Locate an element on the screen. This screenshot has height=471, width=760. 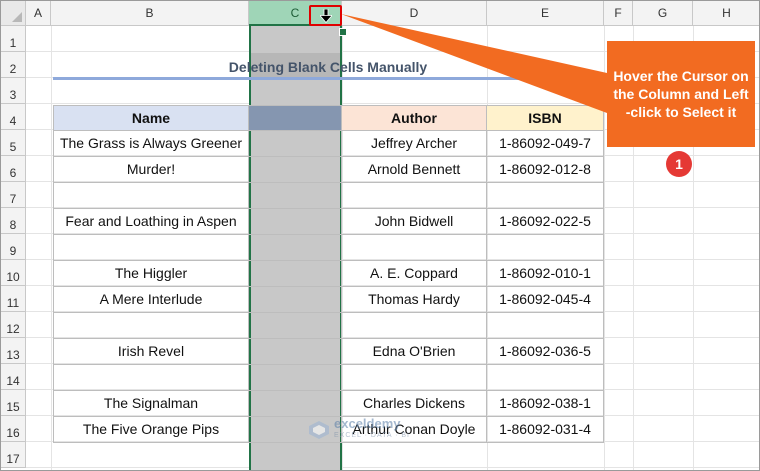
exceldemy-logo-icon is located at coordinates (319, 430).